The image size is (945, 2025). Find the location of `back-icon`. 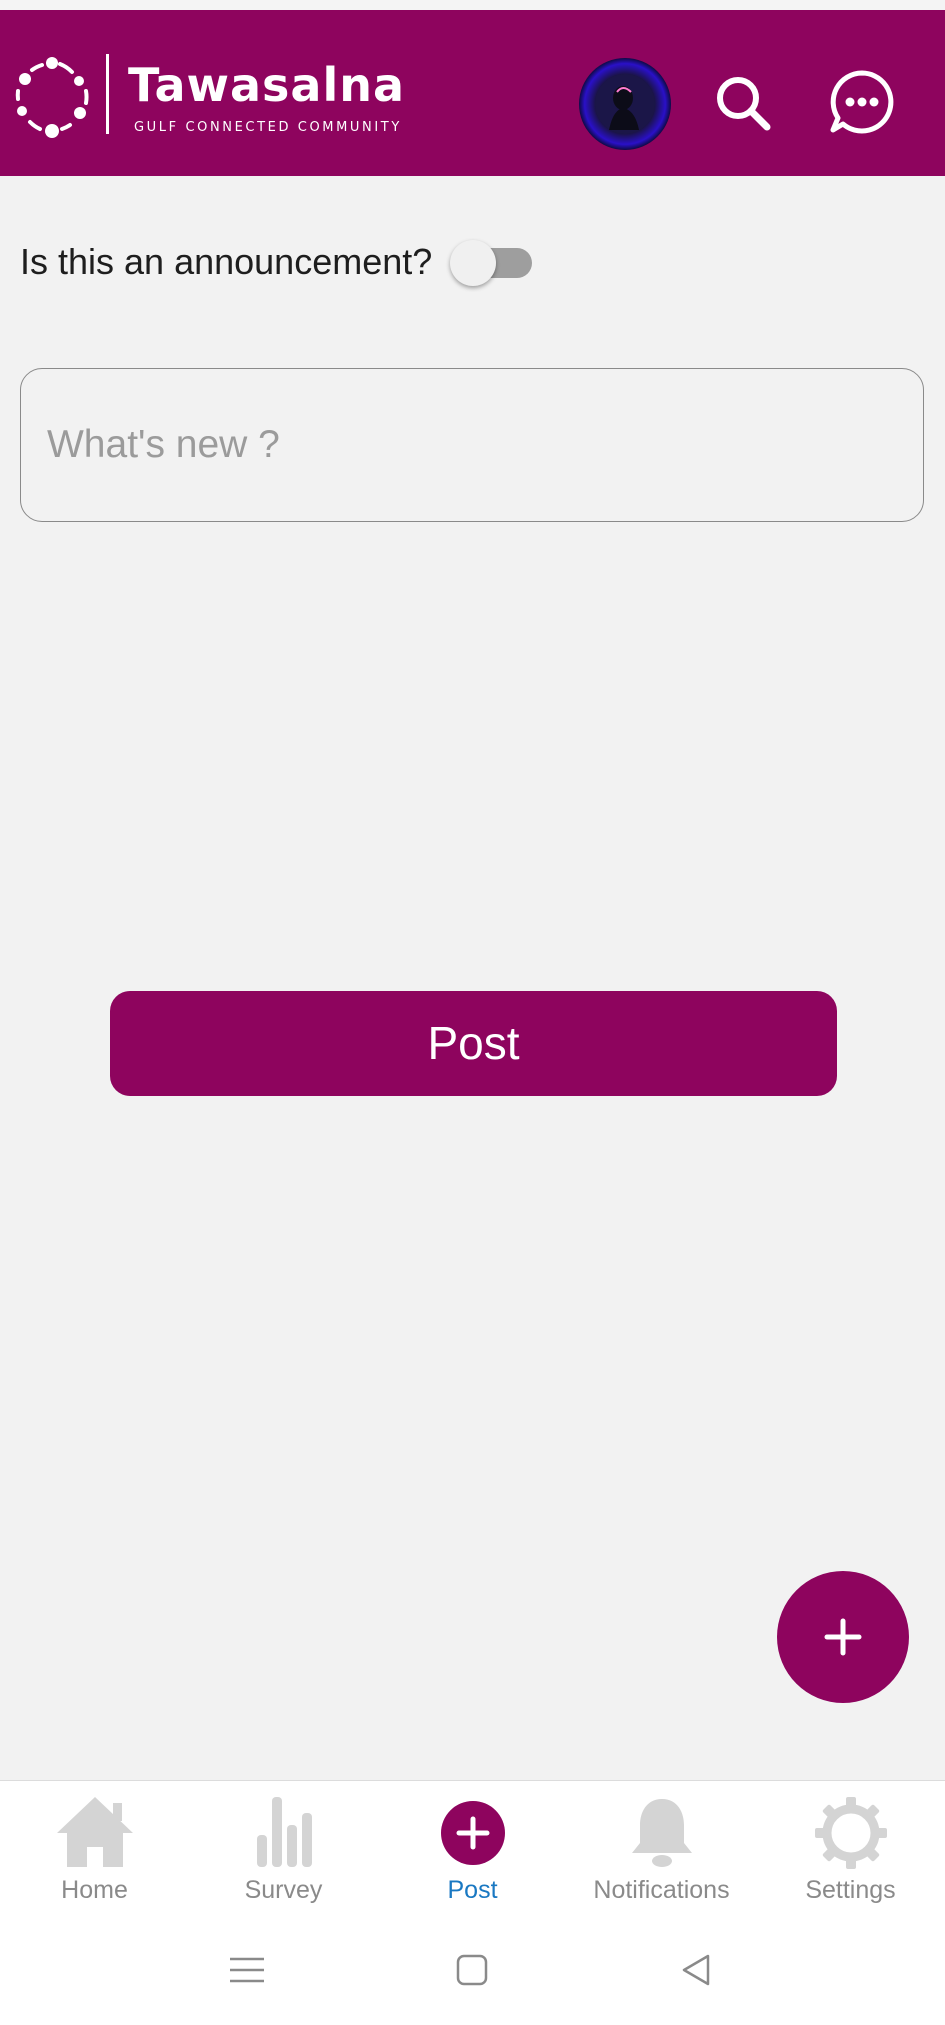

back-icon is located at coordinates (697, 1970).